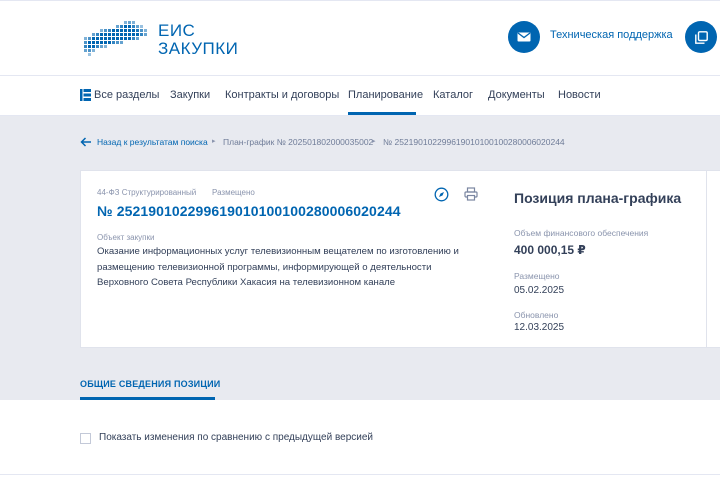  Describe the element at coordinates (539, 290) in the screenshot. I see `placed-date: 05.02.2025` at that location.